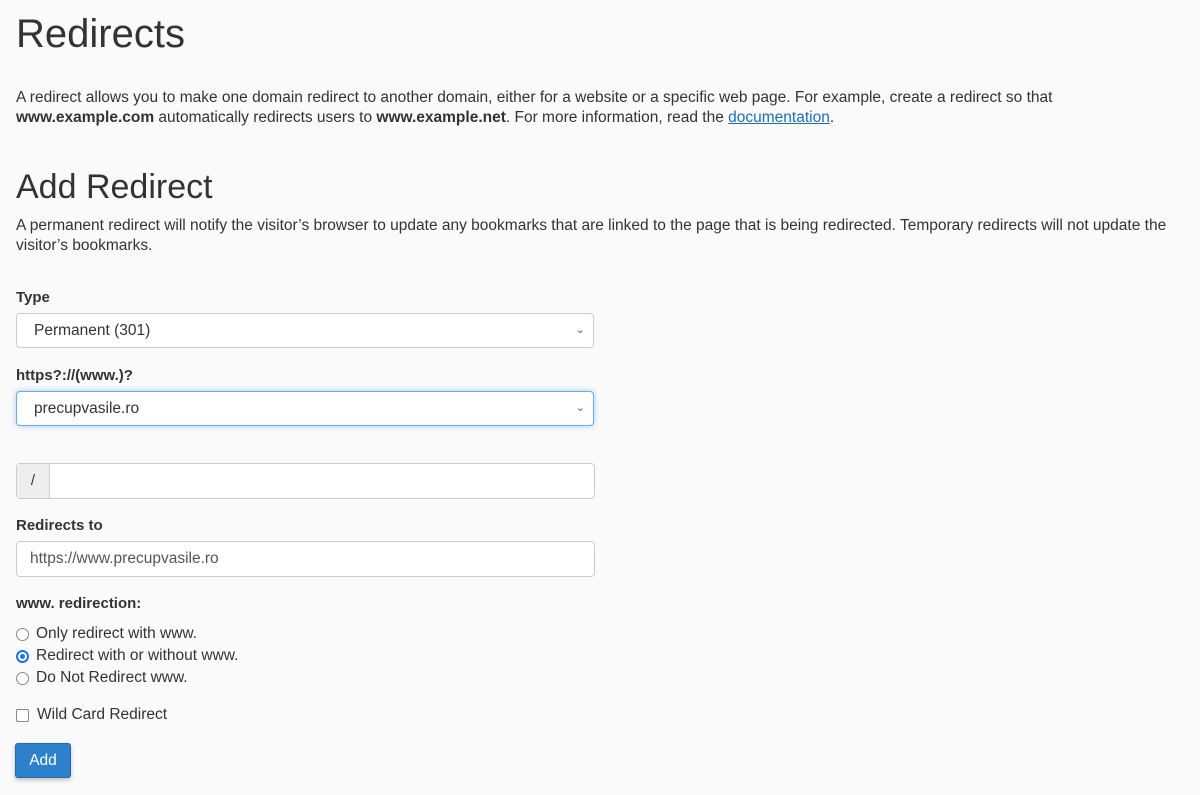  What do you see at coordinates (59, 525) in the screenshot?
I see `redirects-to-label: Redirects to` at bounding box center [59, 525].